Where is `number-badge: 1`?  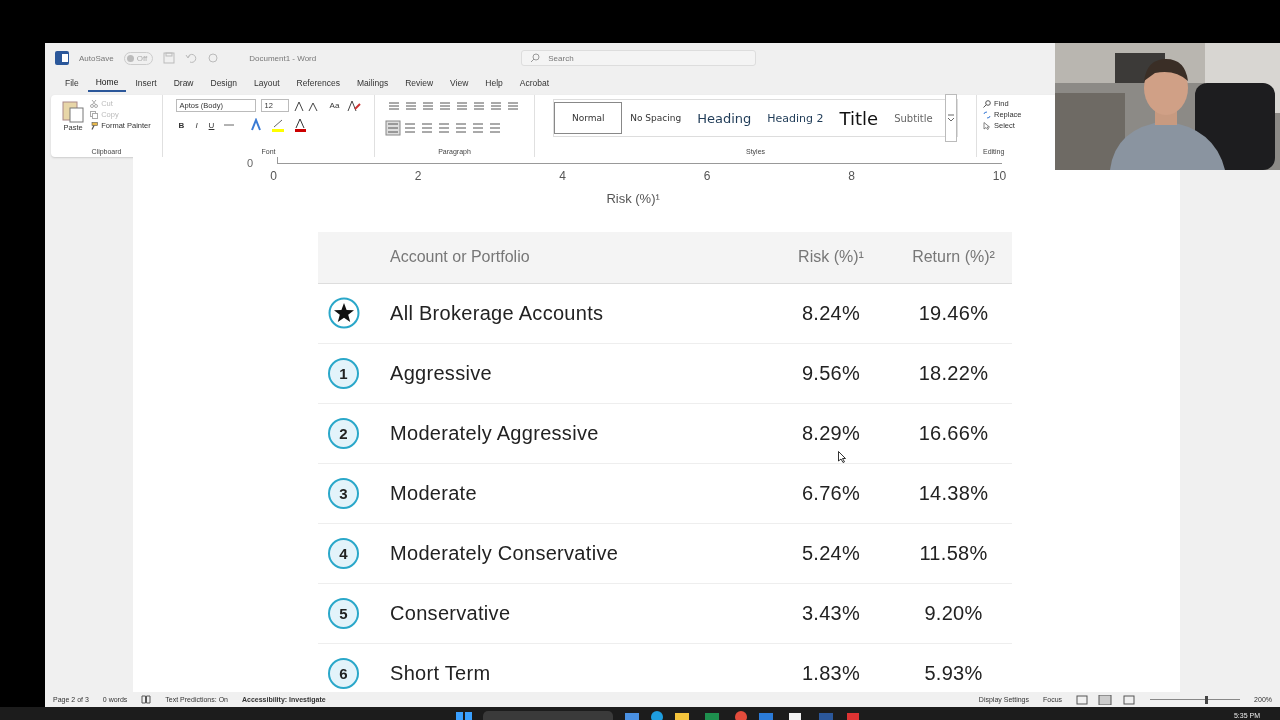 number-badge: 1 is located at coordinates (343, 373).